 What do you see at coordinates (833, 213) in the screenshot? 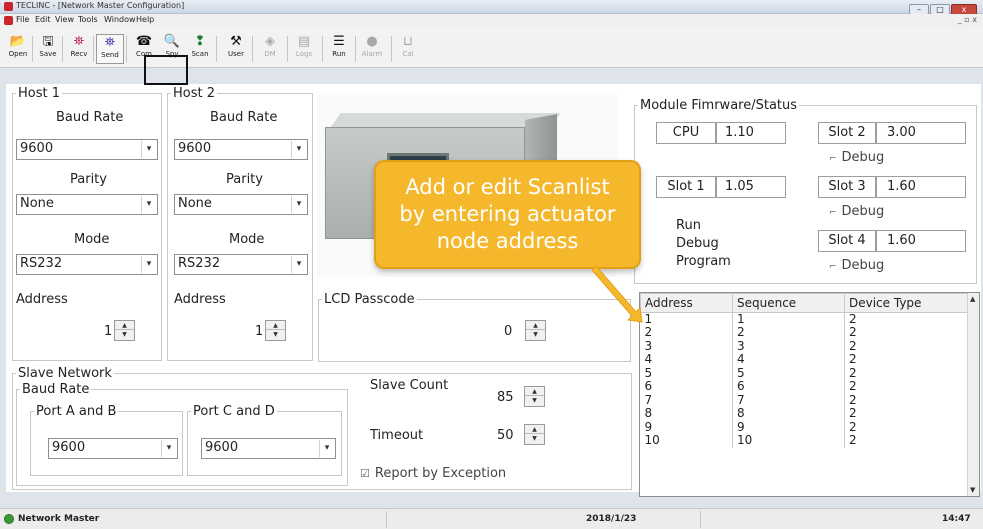
I see `checkbox-icon: ⌐` at bounding box center [833, 213].